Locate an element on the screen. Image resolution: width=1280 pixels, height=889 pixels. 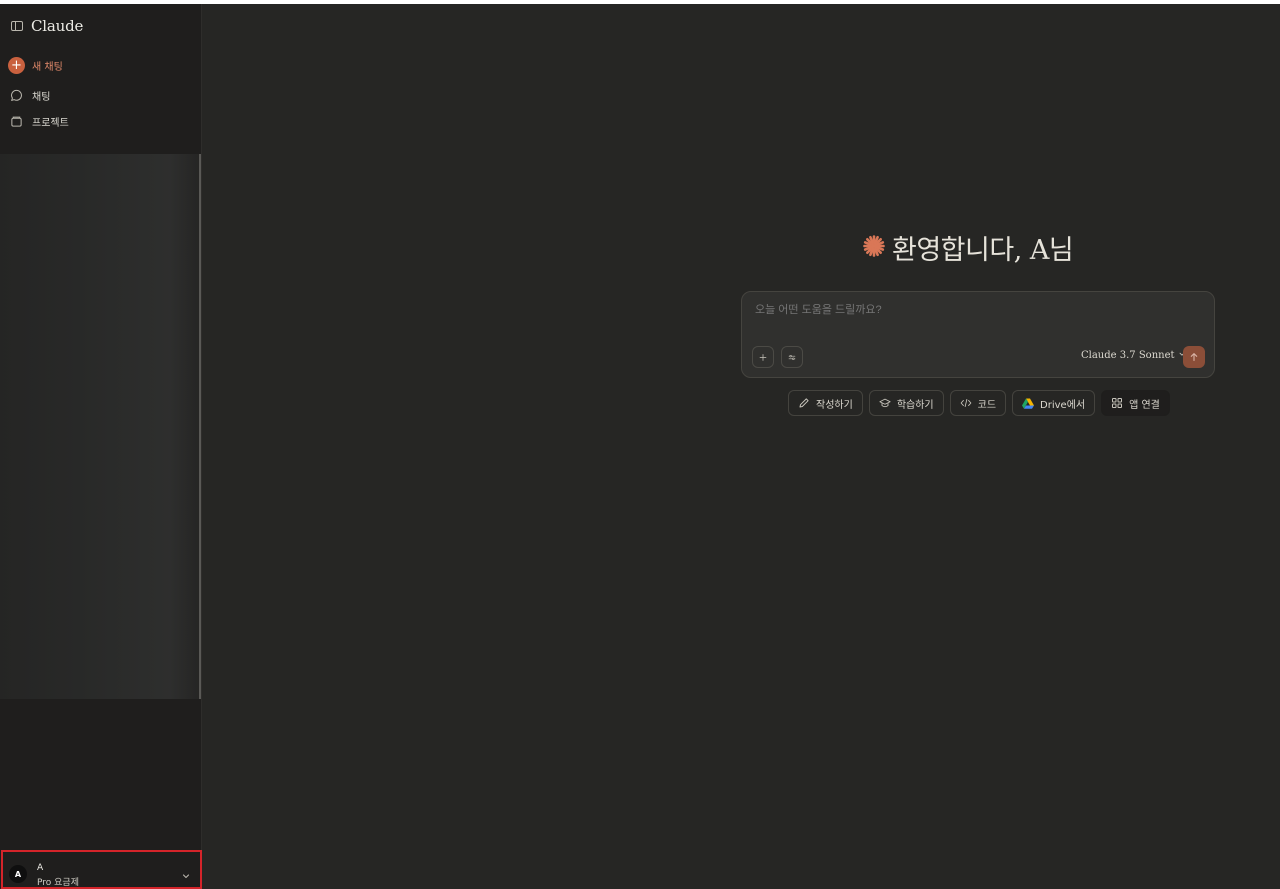
chevron-down-icon is located at coordinates (186, 872).